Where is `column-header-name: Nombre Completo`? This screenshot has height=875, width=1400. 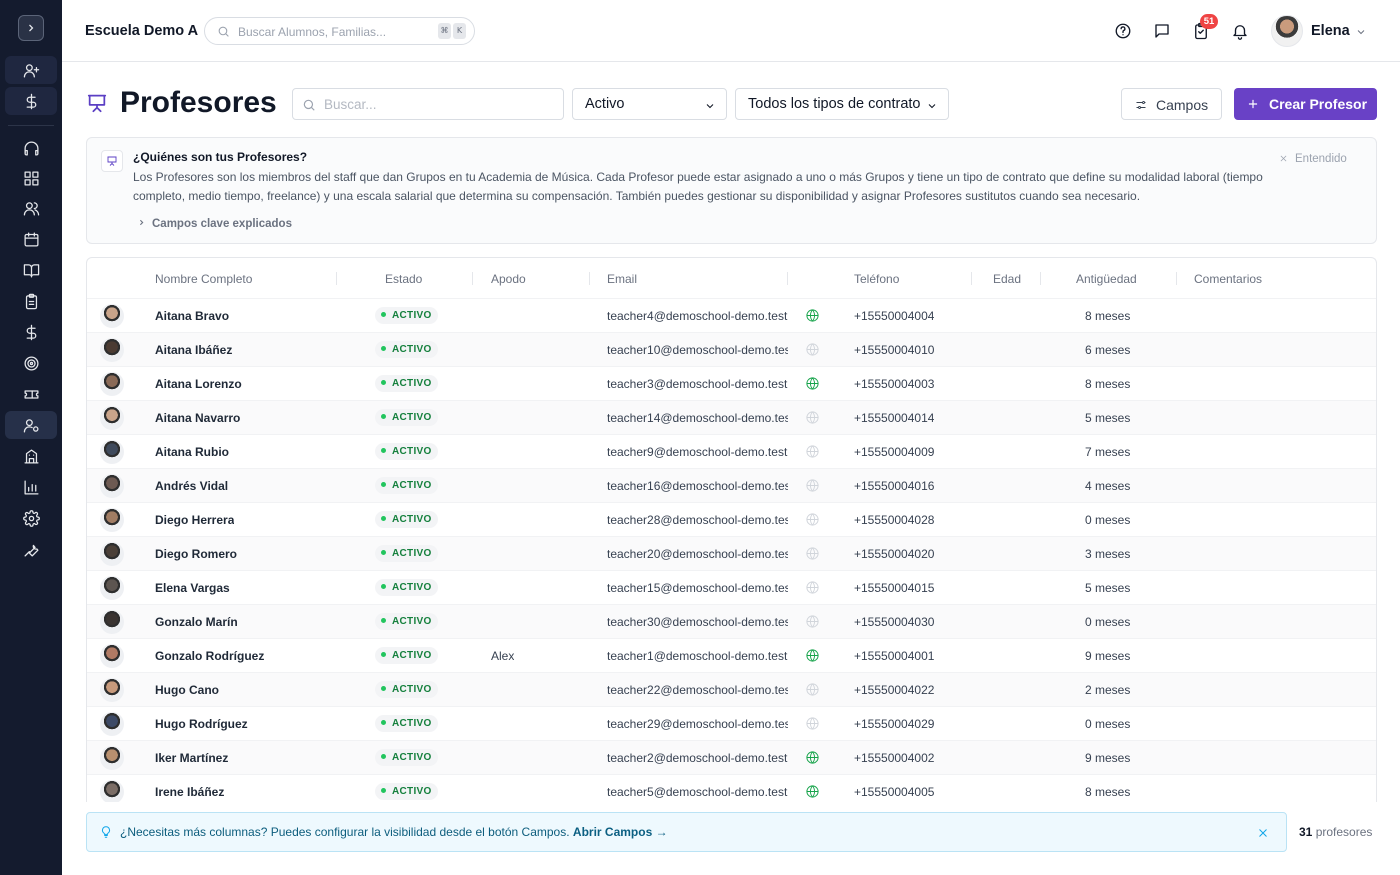 column-header-name: Nombre Completo is located at coordinates (203, 279).